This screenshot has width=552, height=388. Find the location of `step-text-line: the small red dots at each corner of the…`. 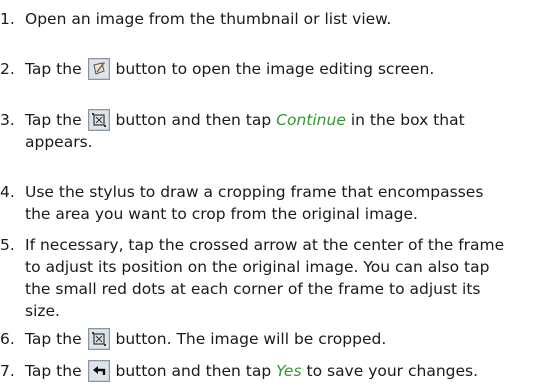

step-text-line: the small red dots at each corner of the… is located at coordinates (253, 289).